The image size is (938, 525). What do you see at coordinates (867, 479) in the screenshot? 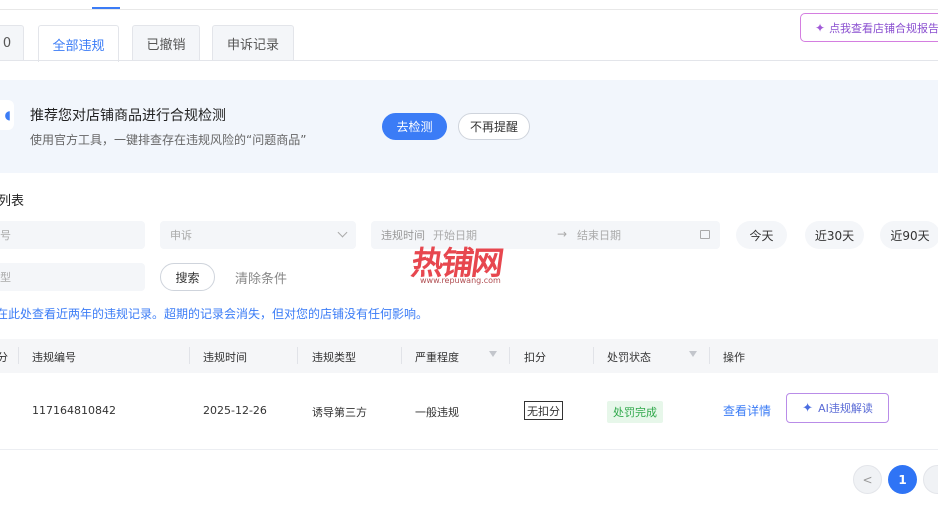
I see `pagination-prev-button: <` at bounding box center [867, 479].